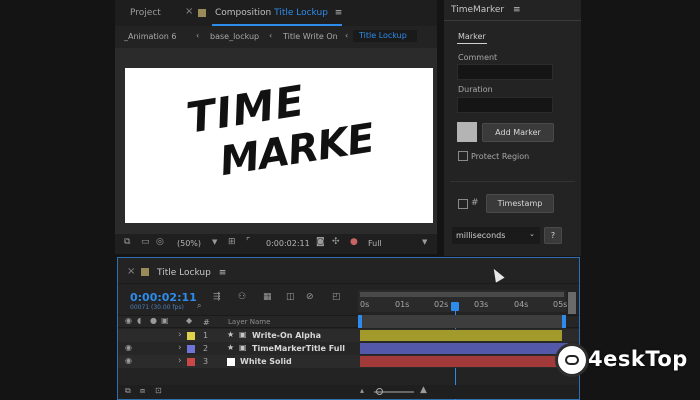 The height and width of the screenshot is (400, 700). Describe the element at coordinates (423, 390) in the screenshot. I see `zoom-in-icon: ▲` at that location.